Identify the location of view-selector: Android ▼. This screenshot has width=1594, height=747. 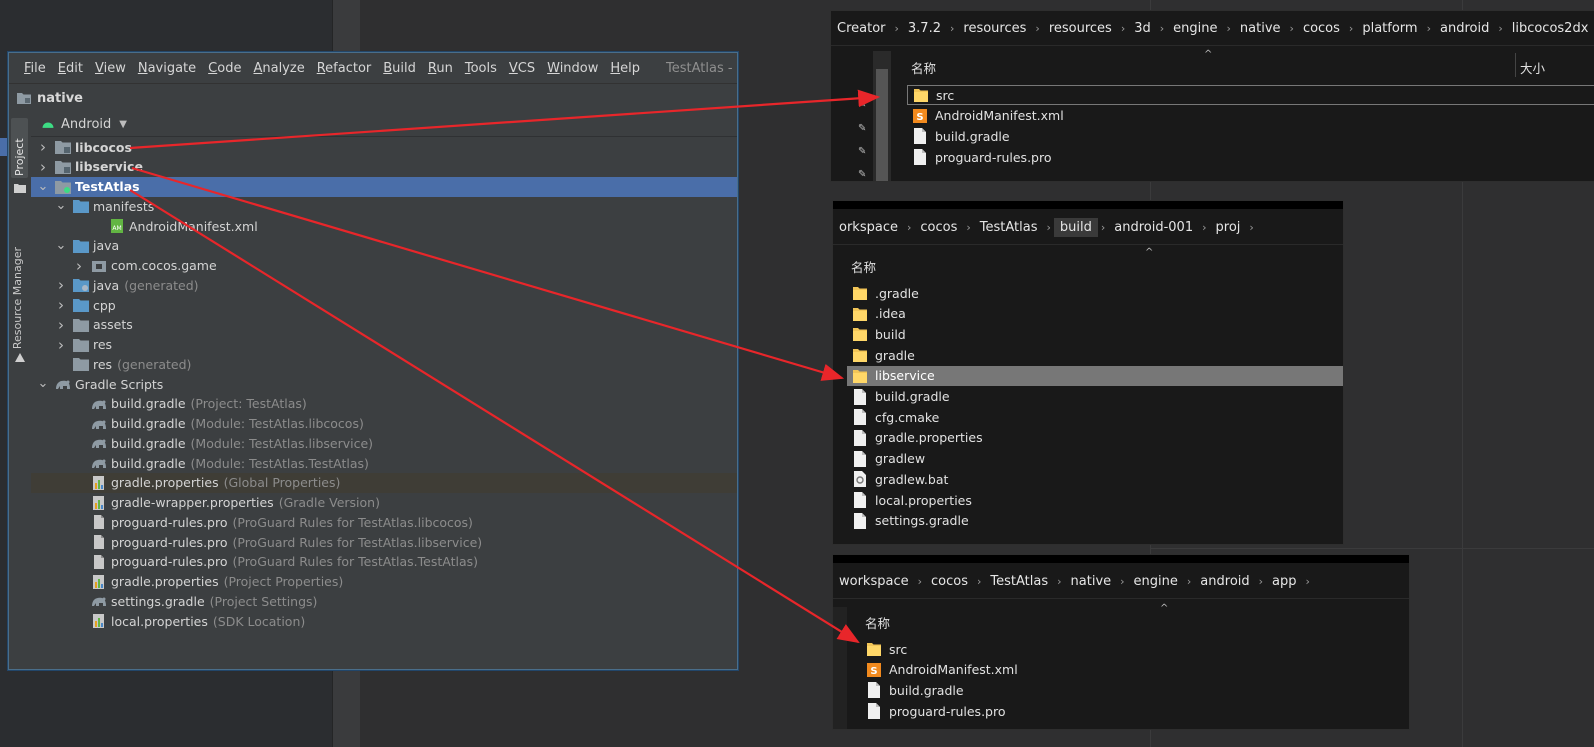
(384, 124).